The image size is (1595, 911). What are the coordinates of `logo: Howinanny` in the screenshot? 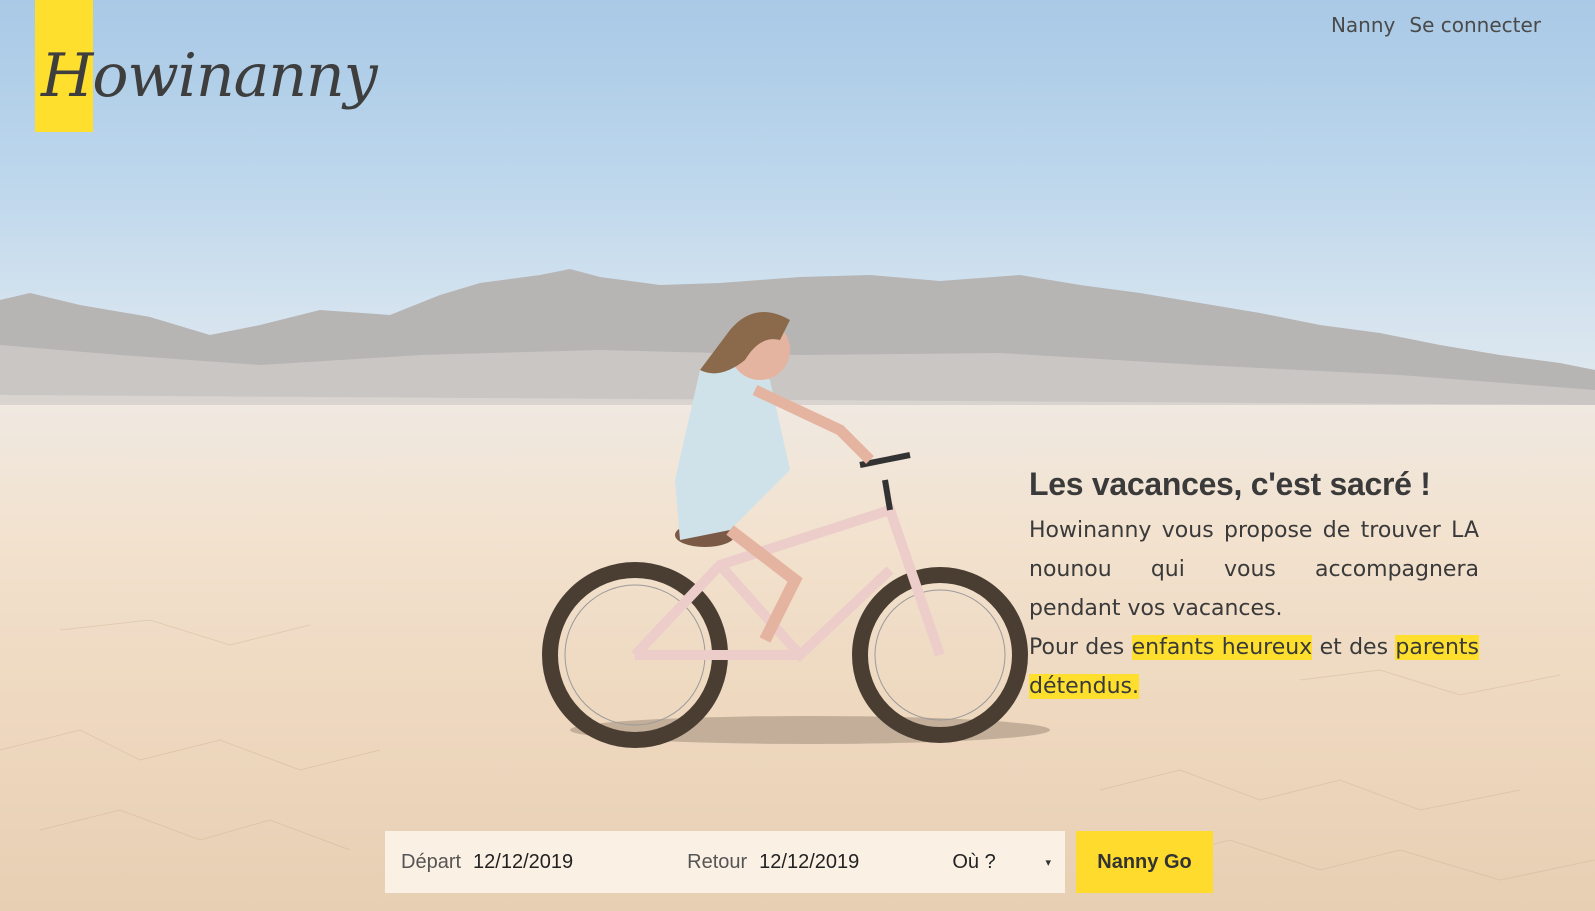 It's located at (206, 80).